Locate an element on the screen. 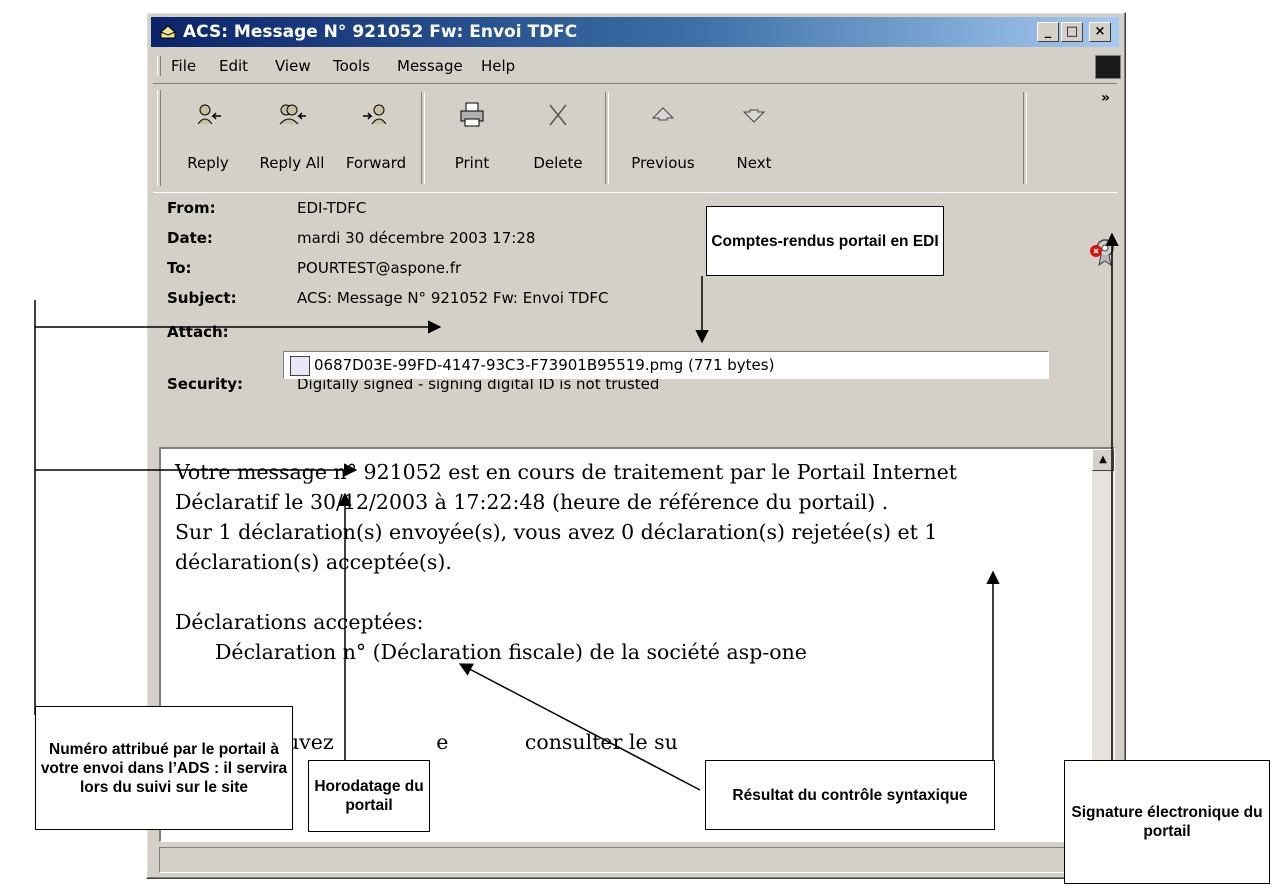 This screenshot has width=1279, height=893. resultat-arrow-diagonal is located at coordinates (579, 727).